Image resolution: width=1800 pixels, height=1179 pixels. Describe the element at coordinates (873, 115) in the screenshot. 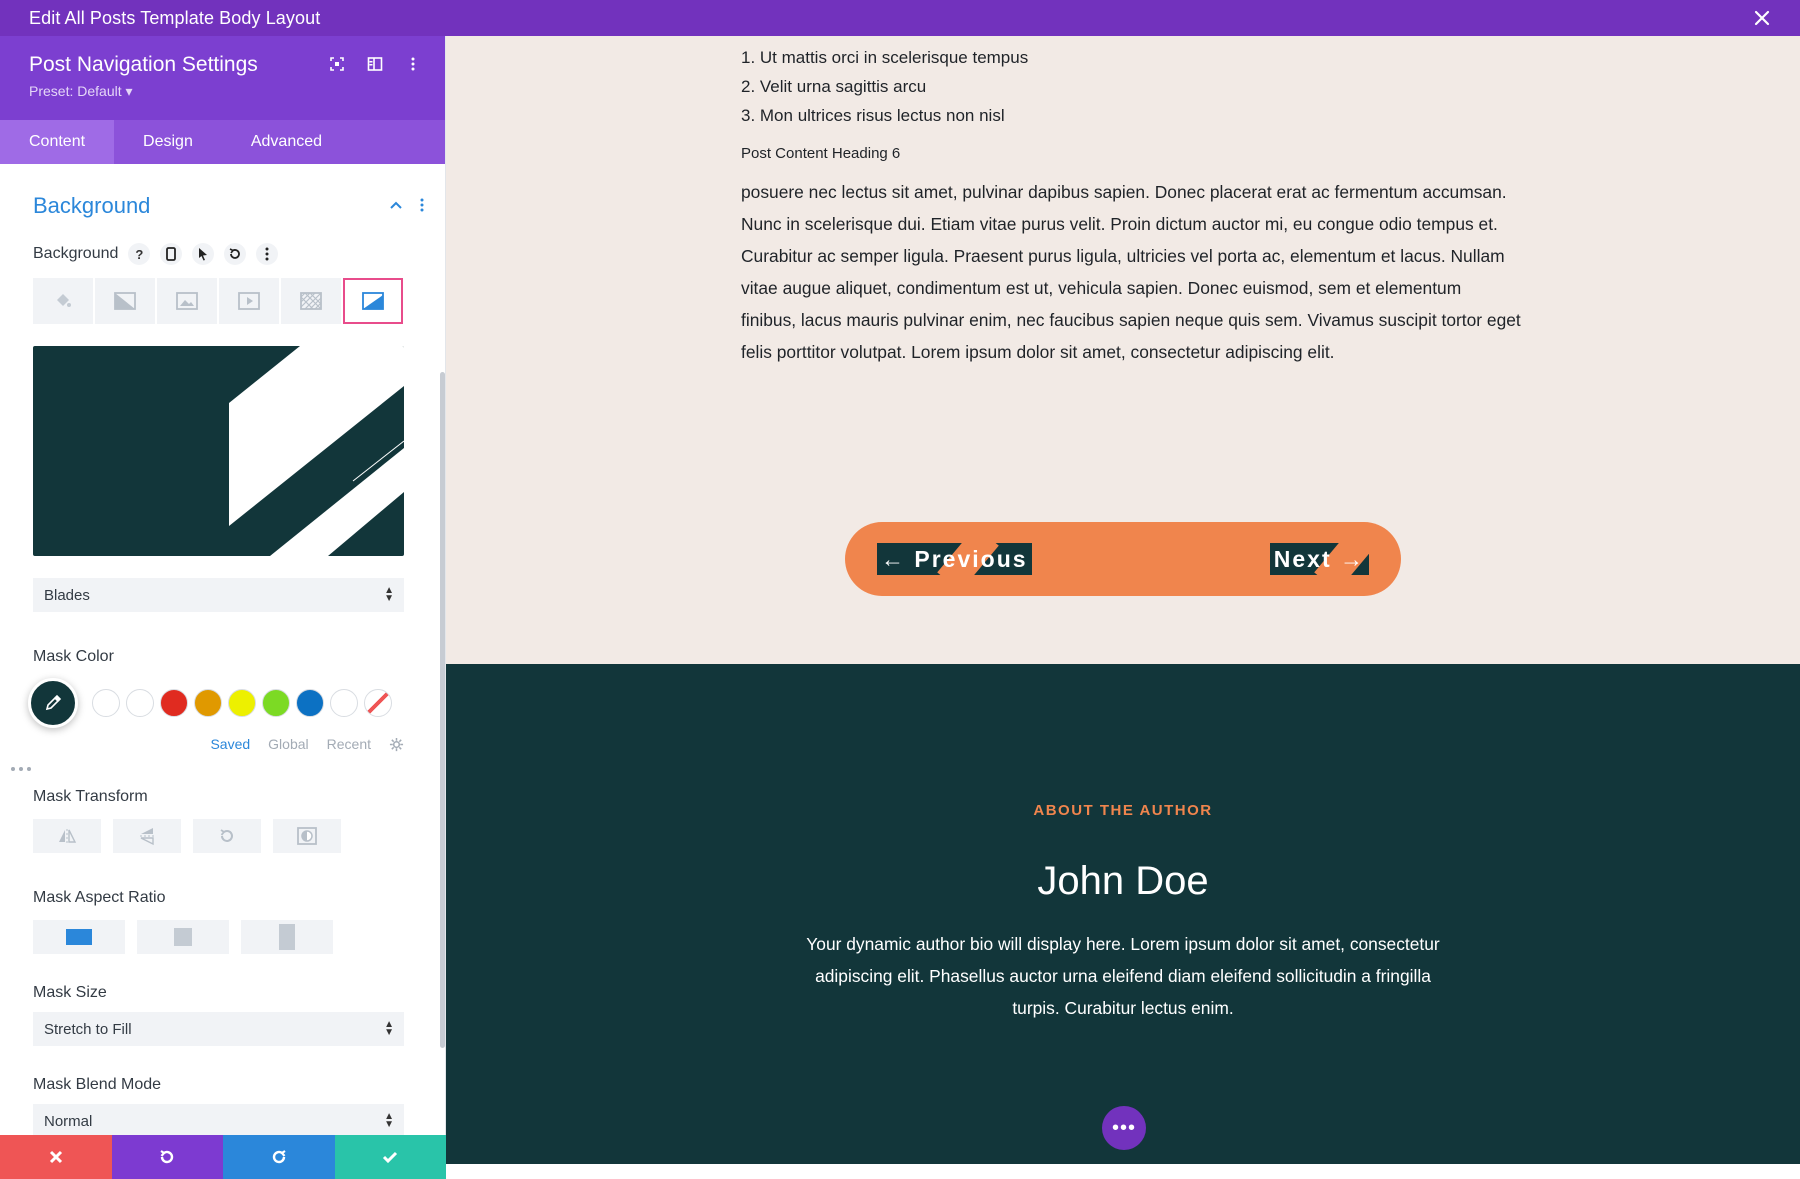

I see `list-item: 3. Mon ultrices risus lectus non nisl` at that location.